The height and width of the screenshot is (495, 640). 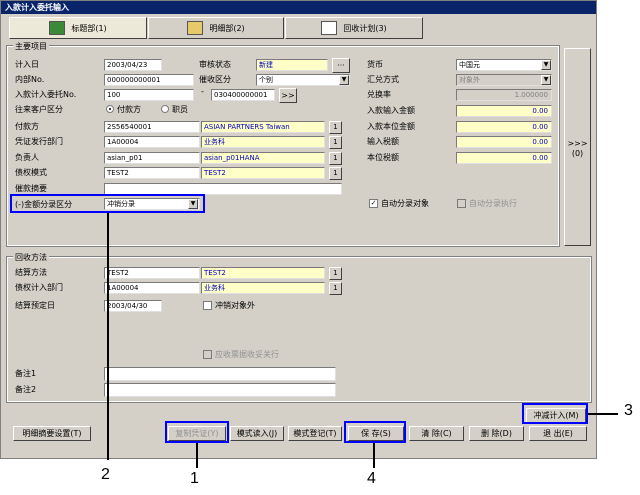 What do you see at coordinates (26, 389) in the screenshot?
I see `note2-label: 备注2` at bounding box center [26, 389].